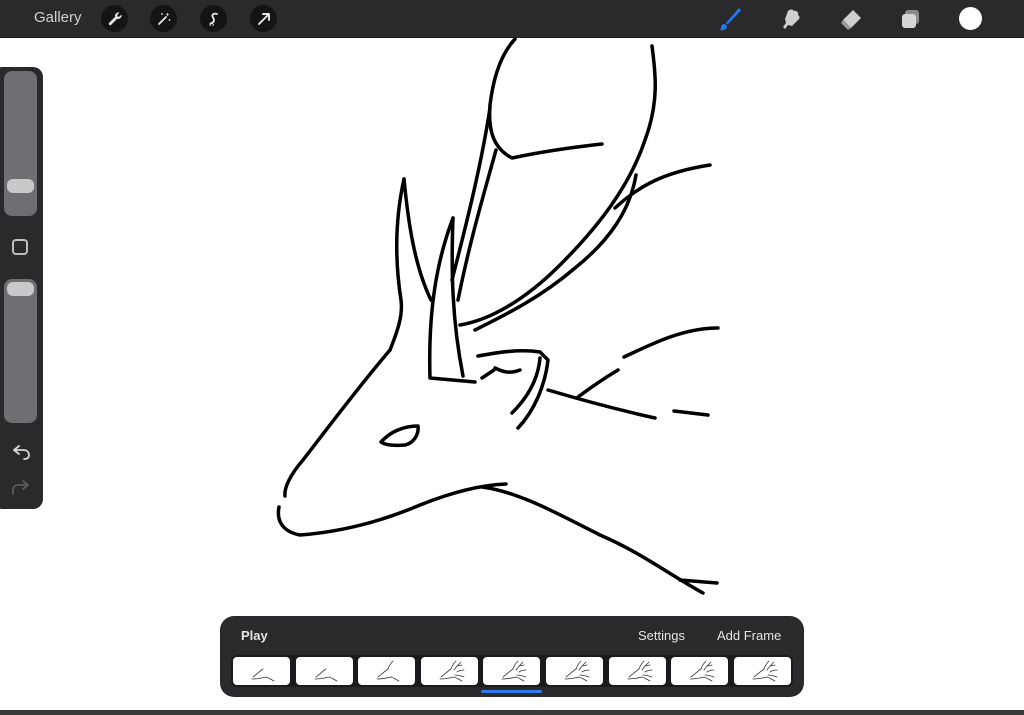 The image size is (1024, 715). Describe the element at coordinates (20, 247) in the screenshot. I see `modify-button` at that location.